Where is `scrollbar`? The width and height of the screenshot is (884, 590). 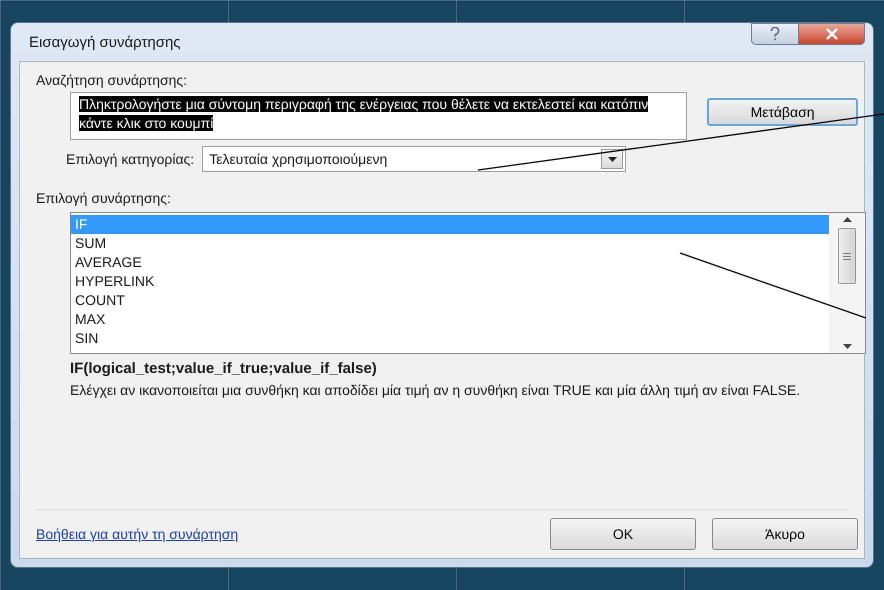 scrollbar is located at coordinates (847, 283).